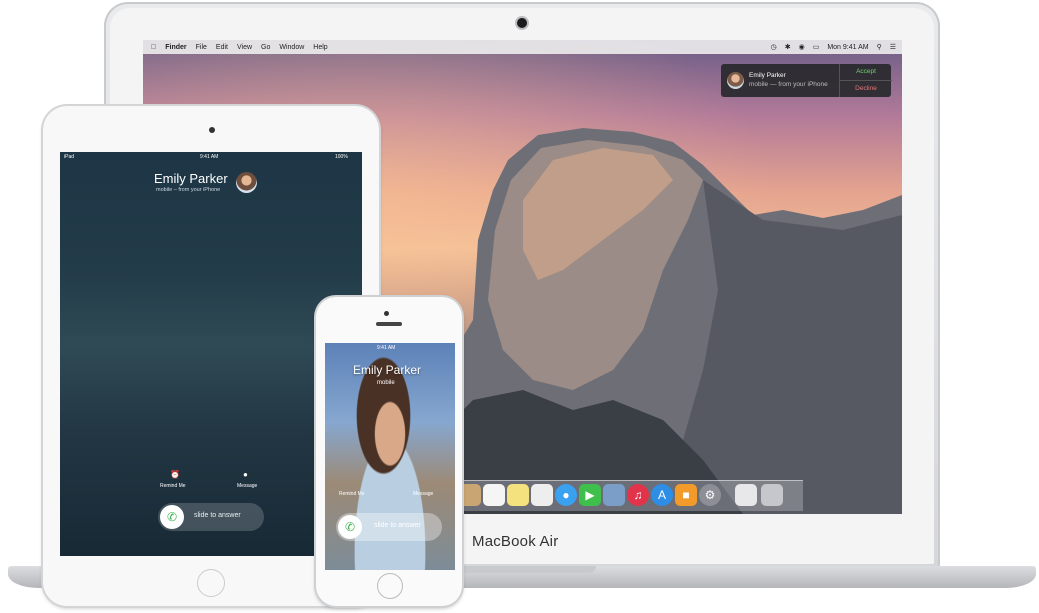  I want to click on ipad-slide-label: slide to answer, so click(217, 515).